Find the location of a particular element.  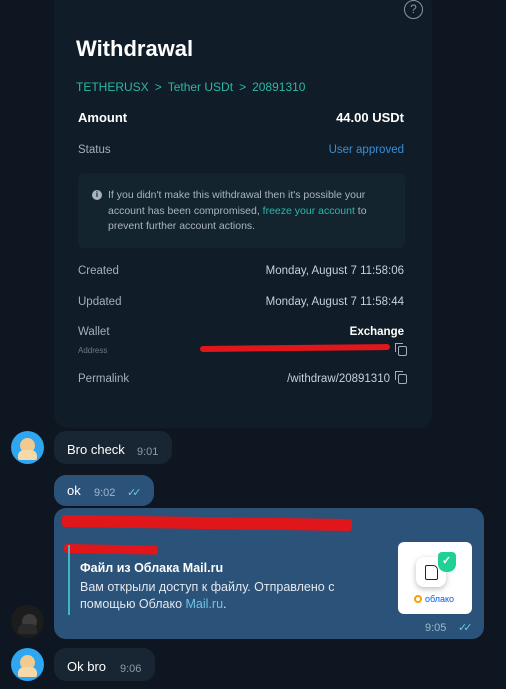

link-preview-title: Файл из Облака Mail.ru is located at coordinates (151, 568).